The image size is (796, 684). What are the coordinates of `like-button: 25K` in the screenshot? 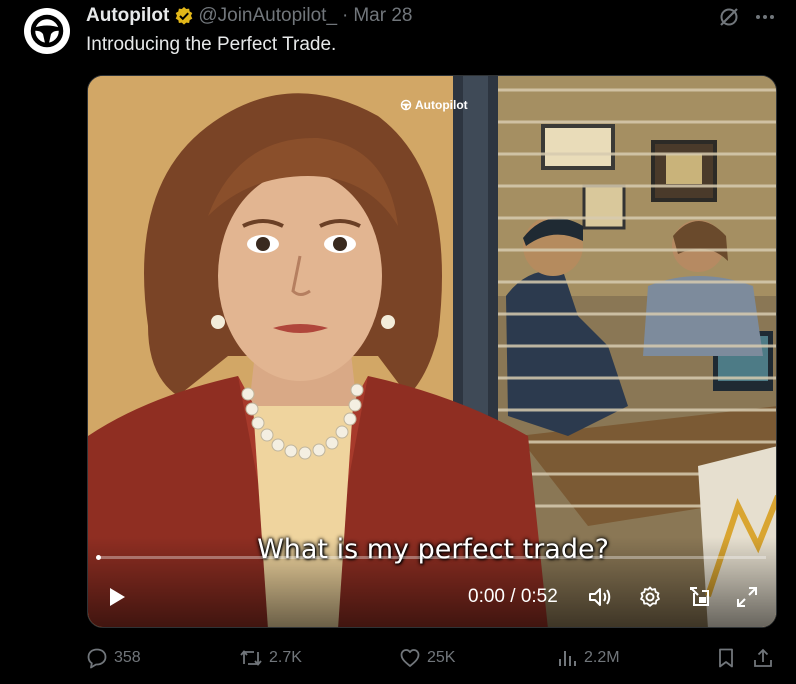 It's located at (427, 658).